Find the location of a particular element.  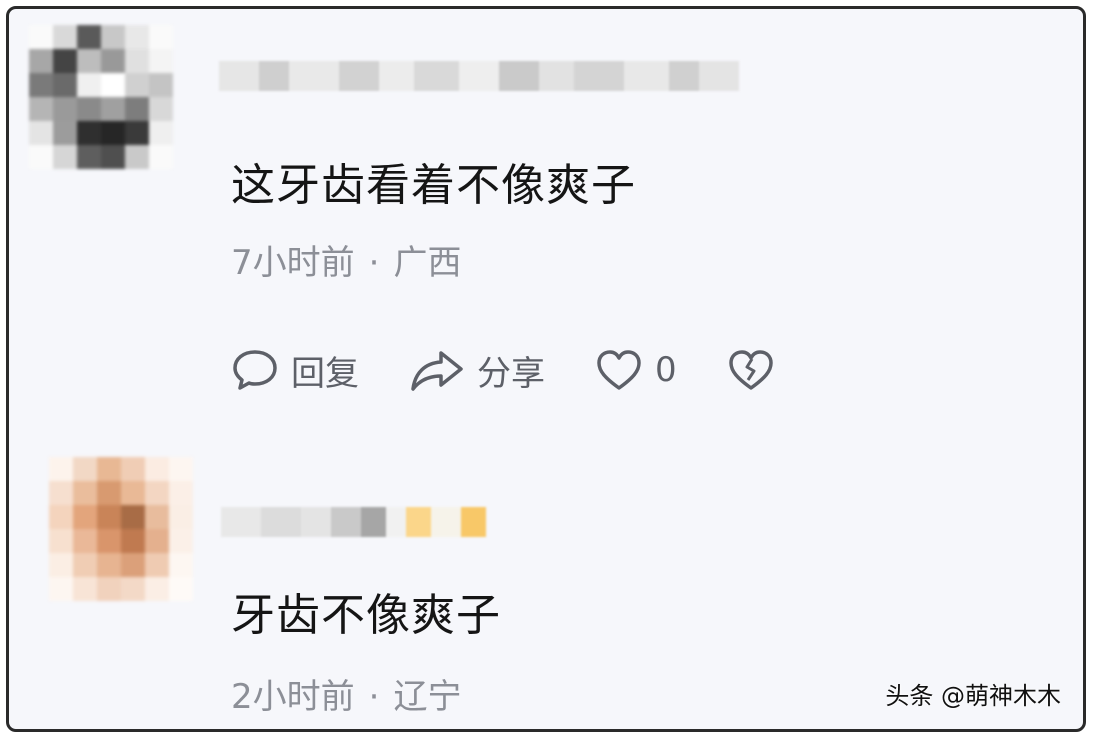

like-count: 0 is located at coordinates (666, 370).